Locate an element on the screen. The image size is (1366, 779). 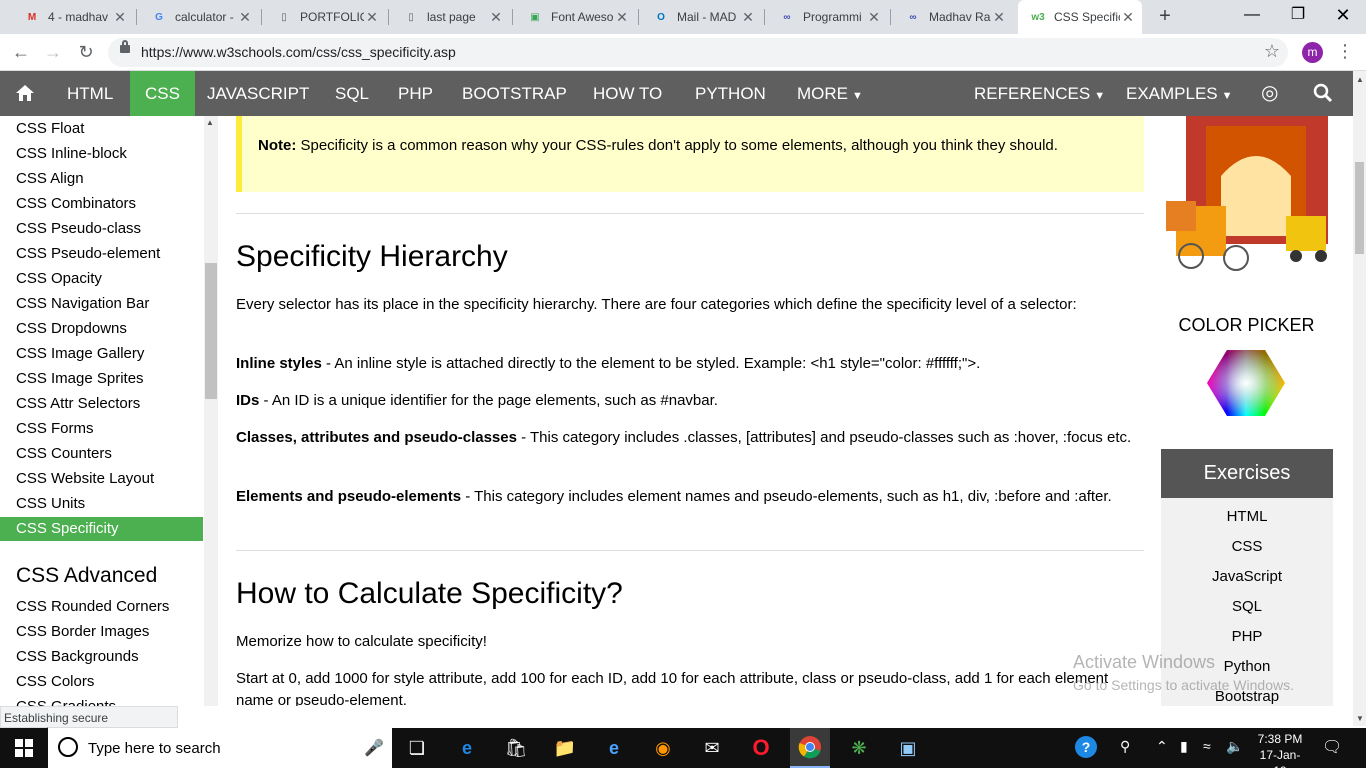
nav-more: MORE ▼ is located at coordinates (830, 93).